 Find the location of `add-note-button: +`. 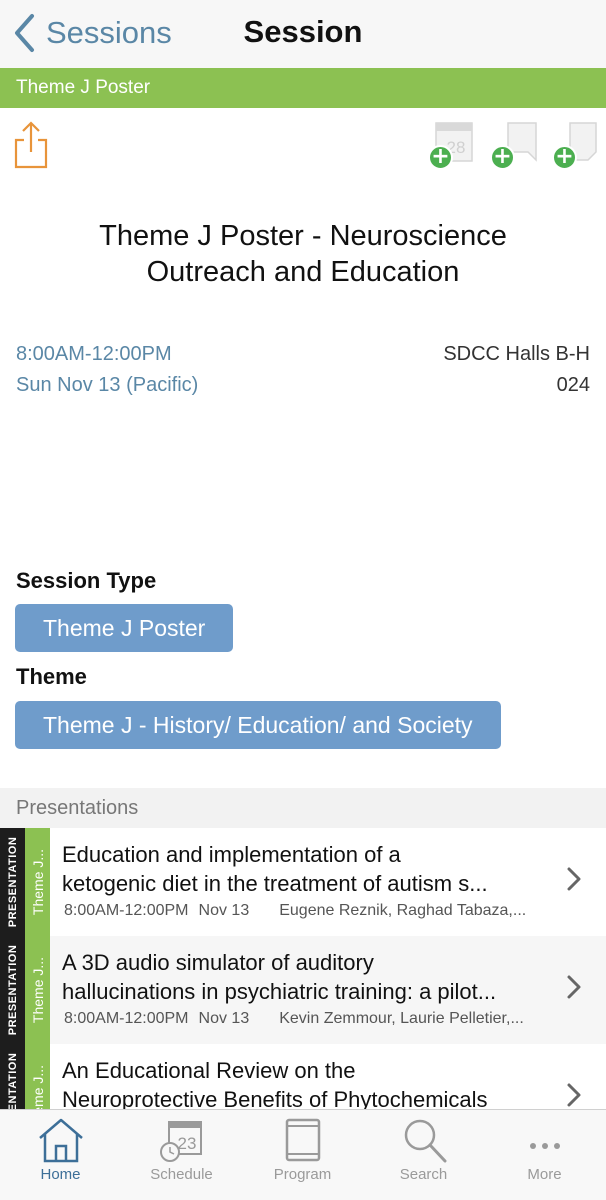

add-note-button: + is located at coordinates (577, 145).